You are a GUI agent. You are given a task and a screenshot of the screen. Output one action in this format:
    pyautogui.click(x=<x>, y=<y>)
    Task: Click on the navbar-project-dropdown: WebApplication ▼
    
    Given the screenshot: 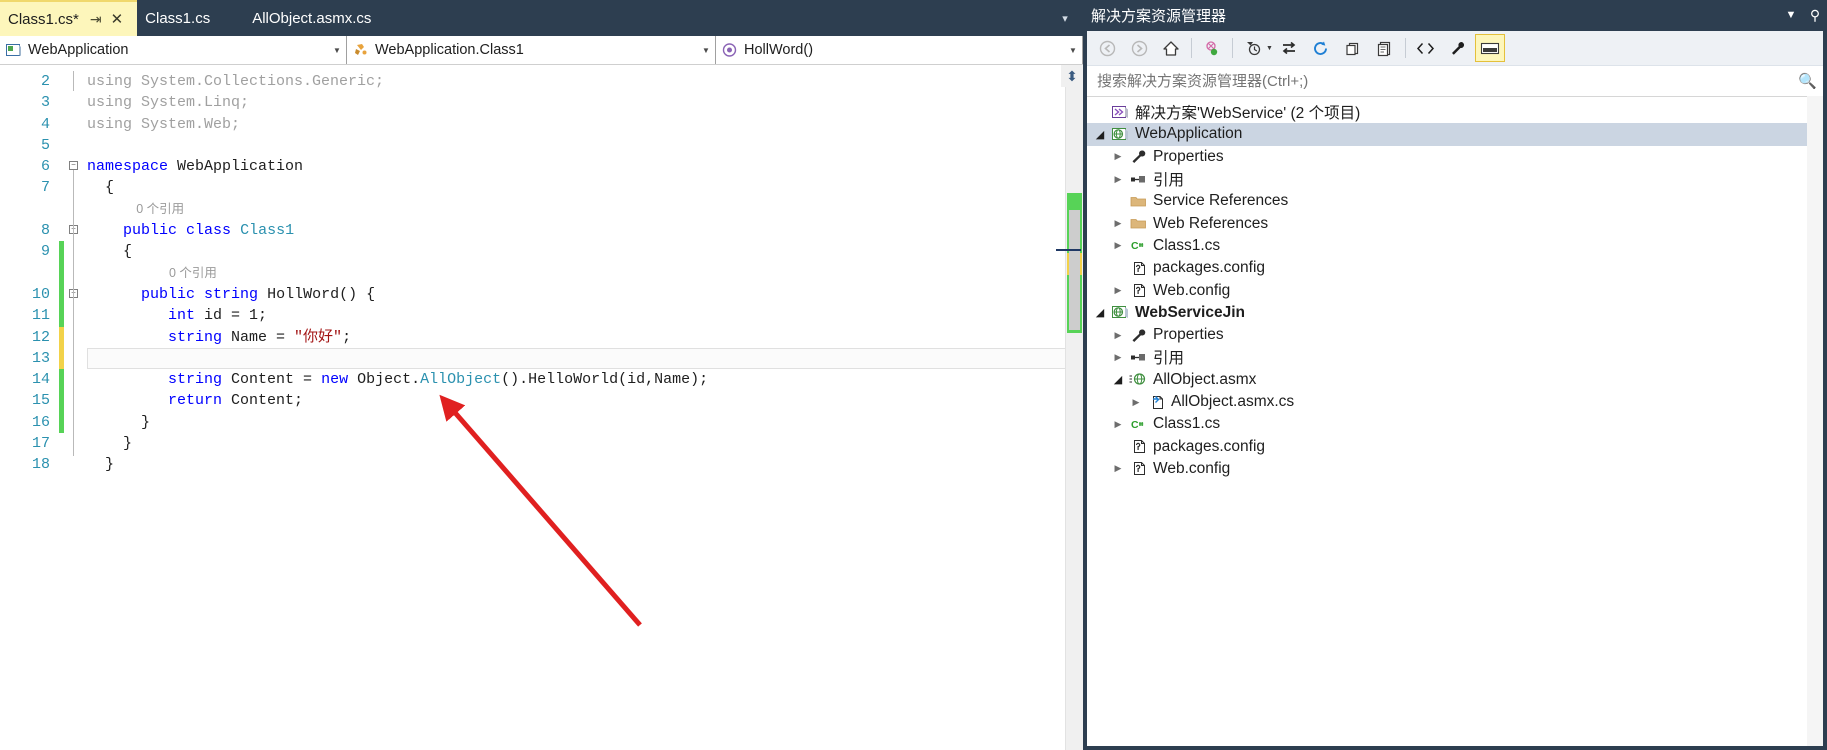 What is the action you would take?
    pyautogui.click(x=173, y=50)
    